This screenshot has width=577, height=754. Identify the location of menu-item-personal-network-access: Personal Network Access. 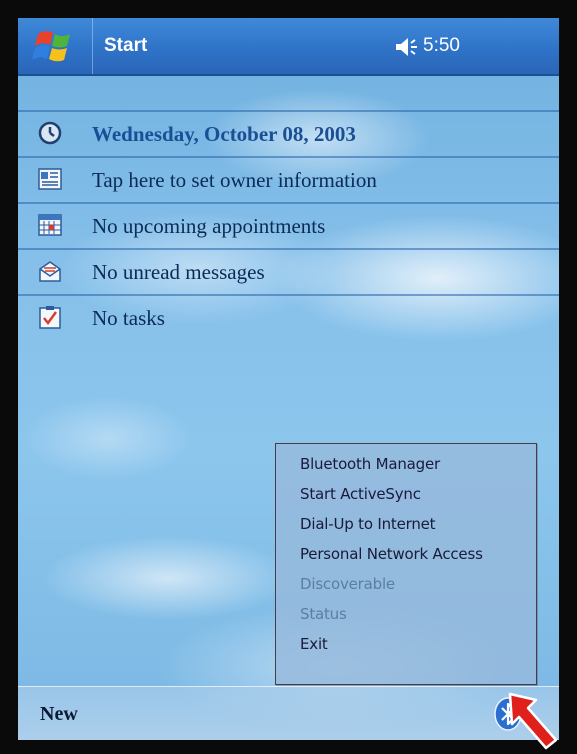
(406, 554).